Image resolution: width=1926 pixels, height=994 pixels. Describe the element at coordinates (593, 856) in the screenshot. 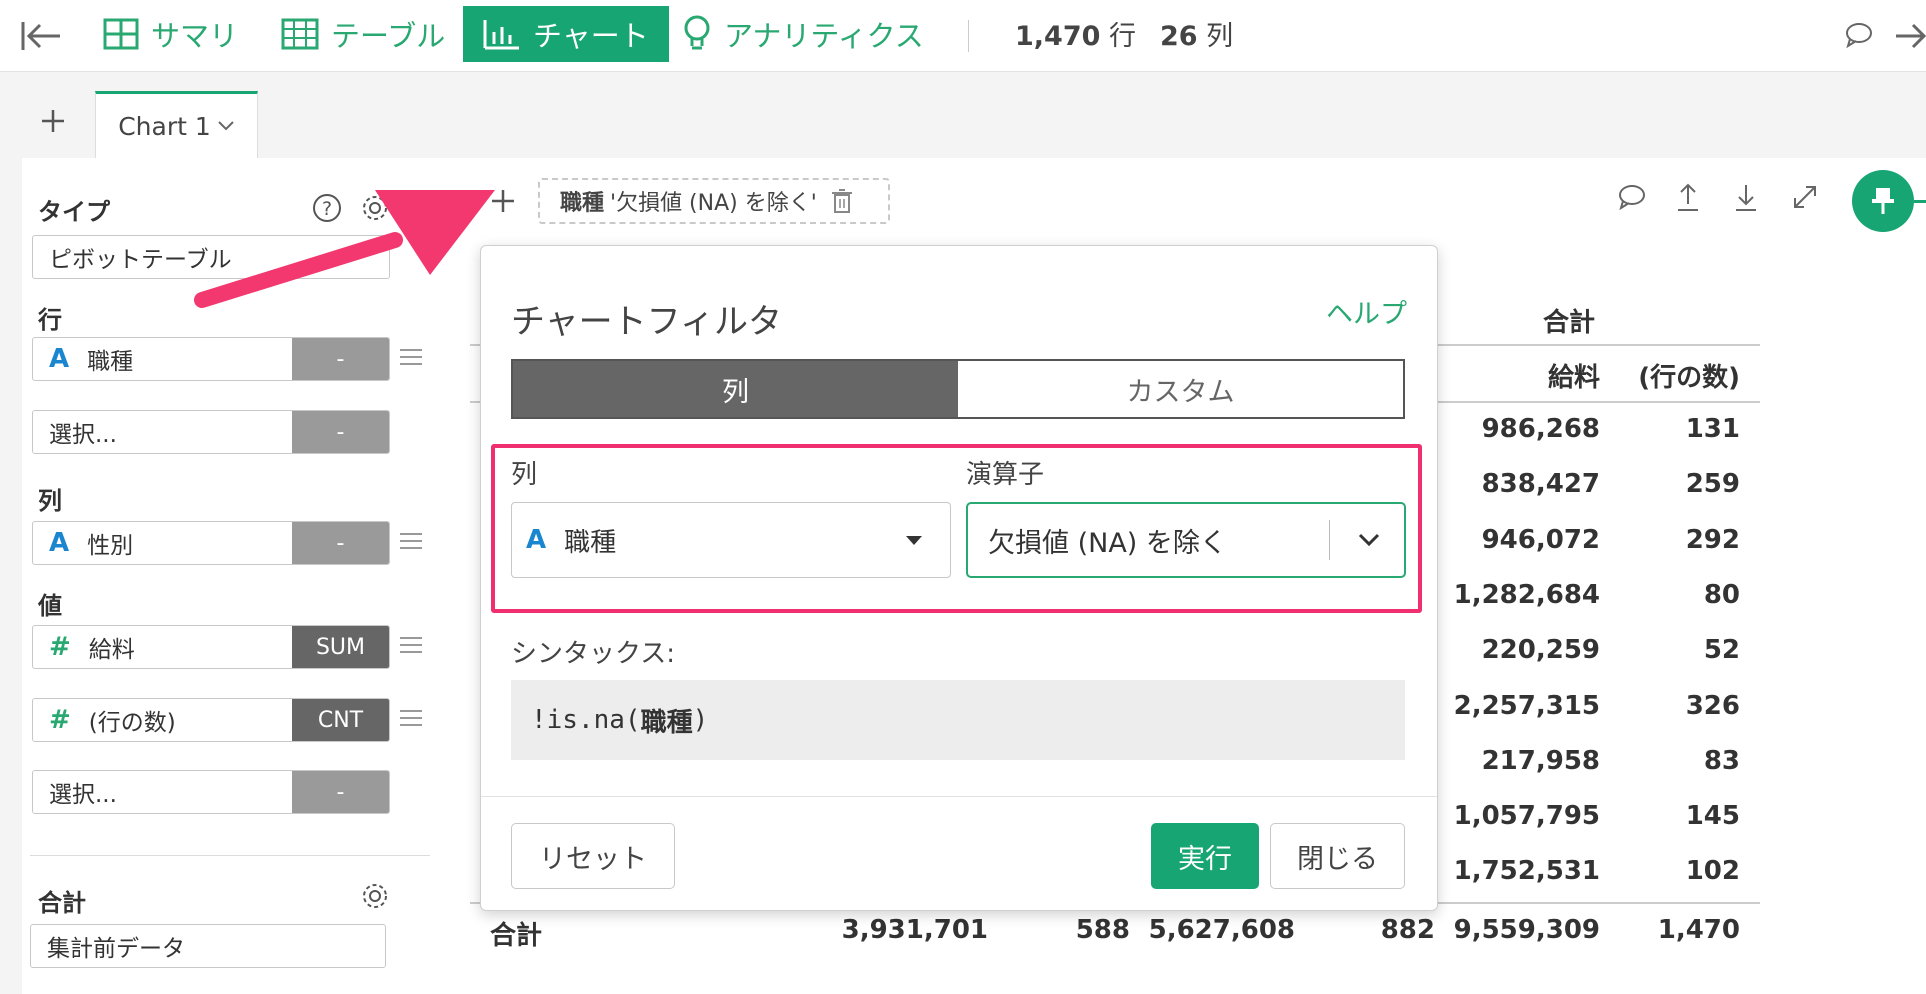

I see `reset-button: リセット` at that location.